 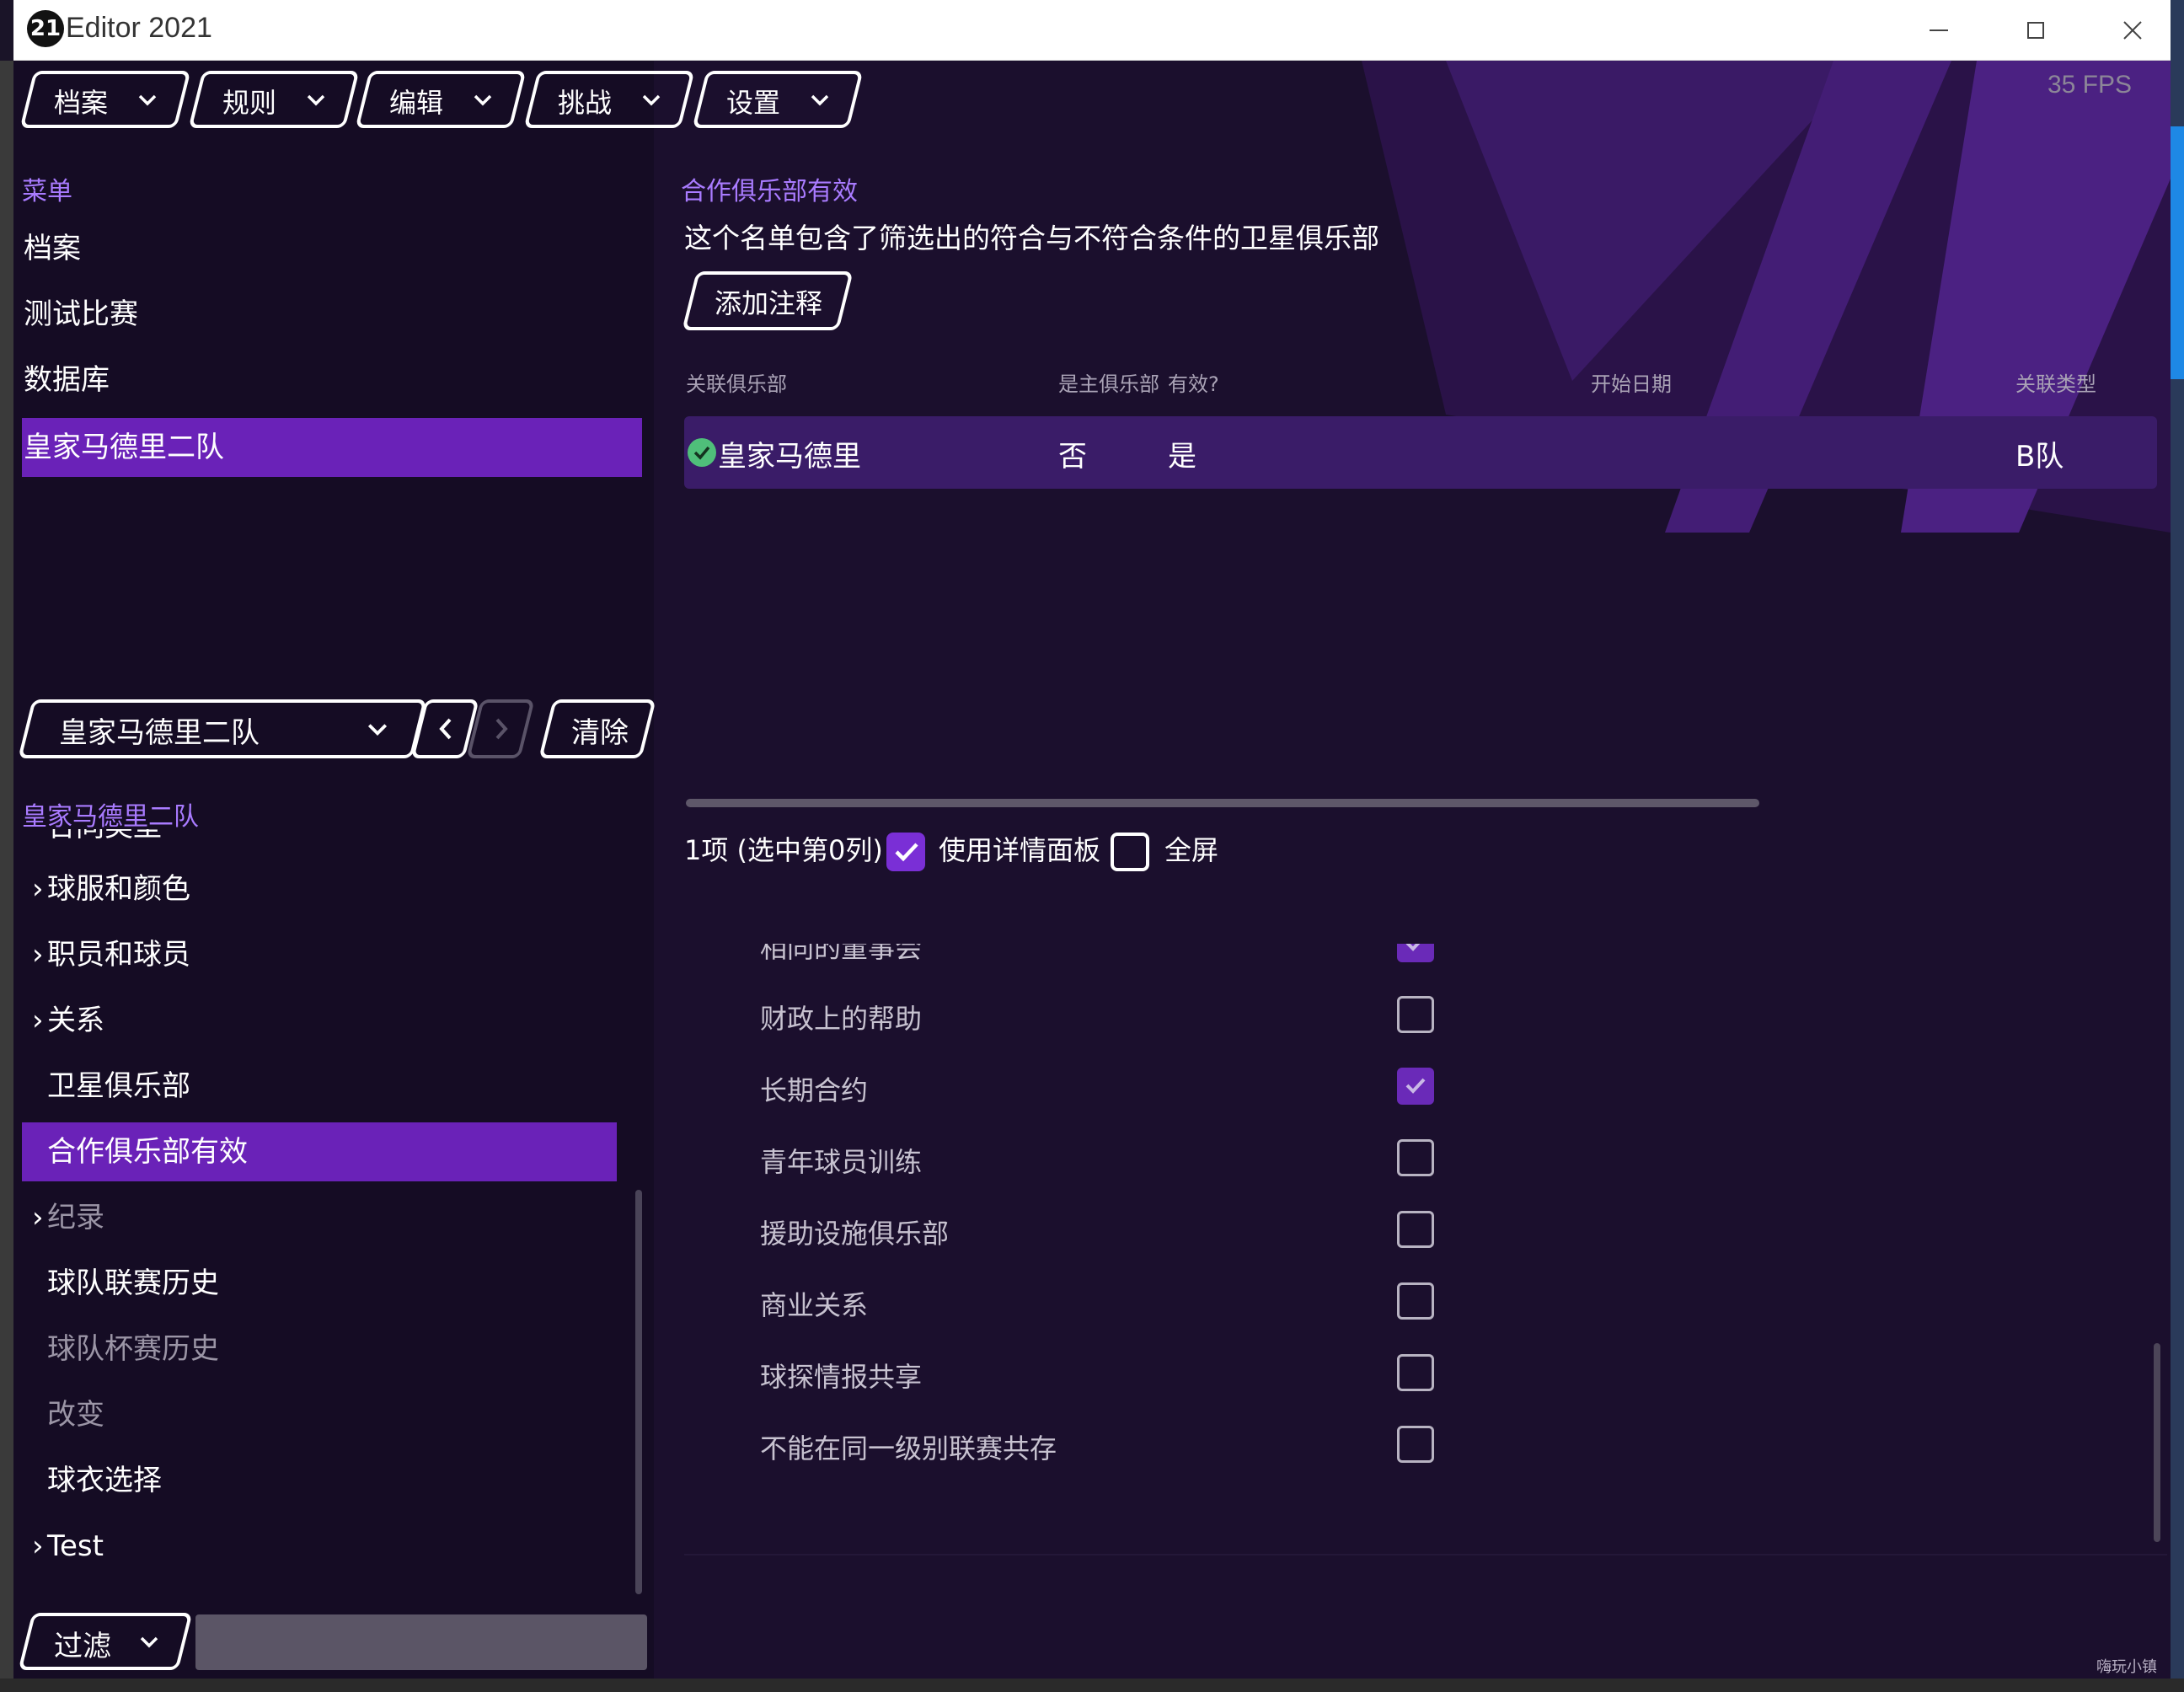 I want to click on filter-label: 过滤, so click(x=82, y=1646).